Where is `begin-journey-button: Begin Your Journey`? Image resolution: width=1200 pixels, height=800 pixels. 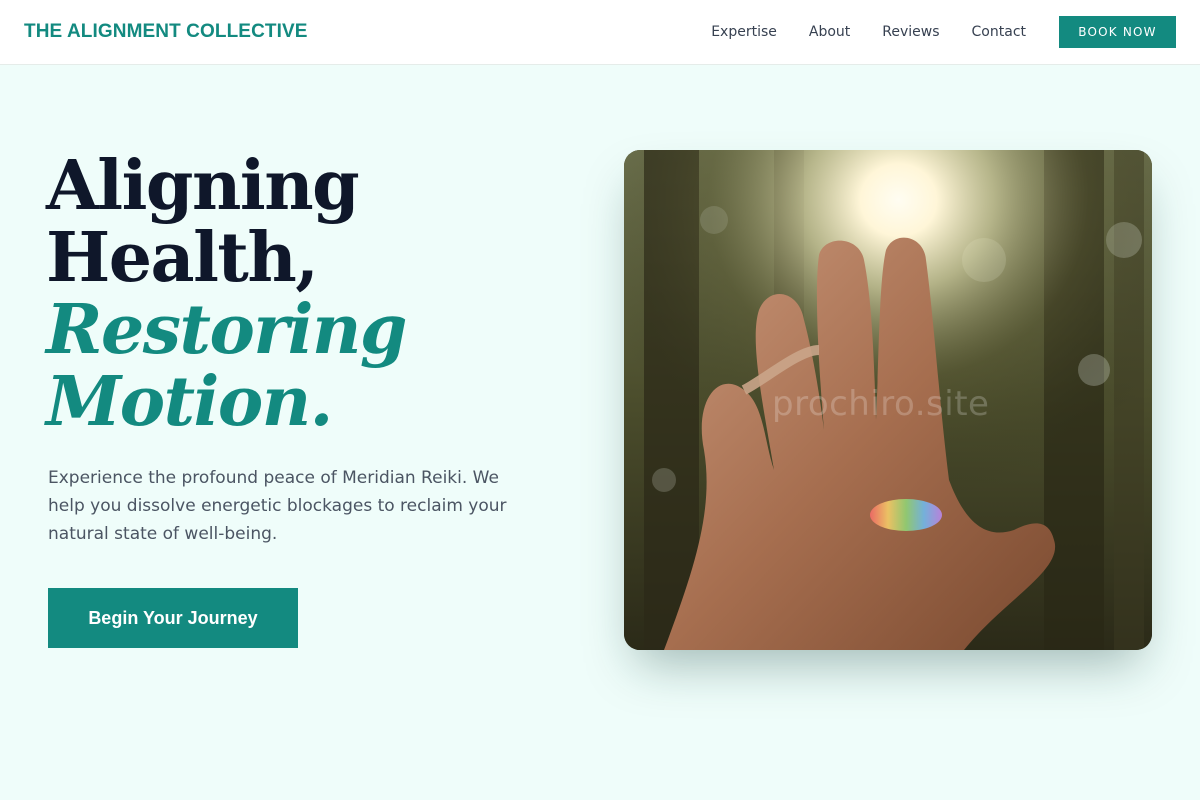 begin-journey-button: Begin Your Journey is located at coordinates (173, 618).